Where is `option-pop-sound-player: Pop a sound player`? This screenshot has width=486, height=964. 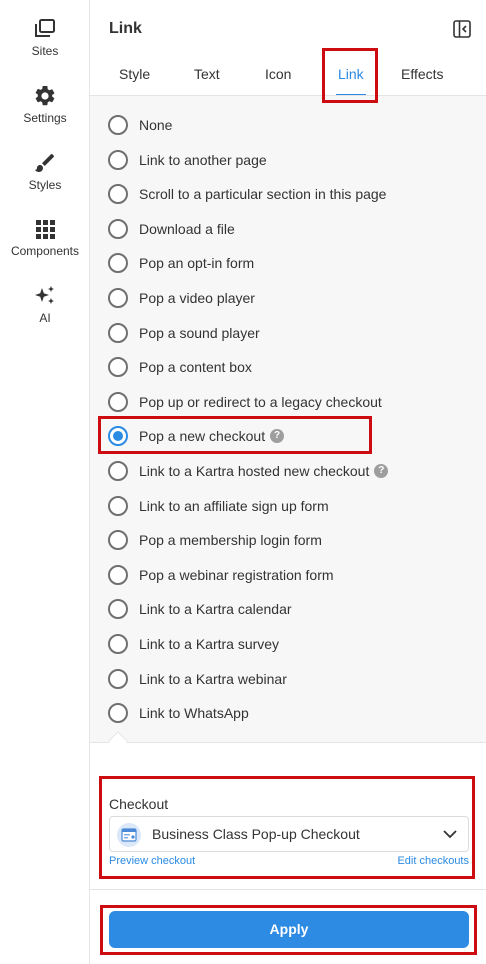 option-pop-sound-player: Pop a sound player is located at coordinates (184, 333).